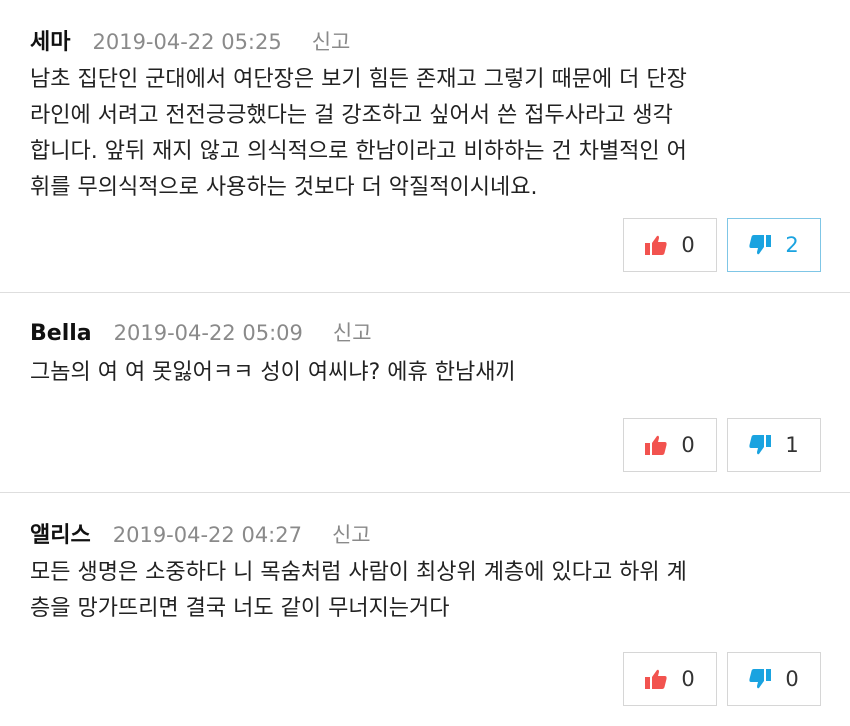 Image resolution: width=850 pixels, height=726 pixels. What do you see at coordinates (792, 445) in the screenshot?
I see `dislike-count: 1` at bounding box center [792, 445].